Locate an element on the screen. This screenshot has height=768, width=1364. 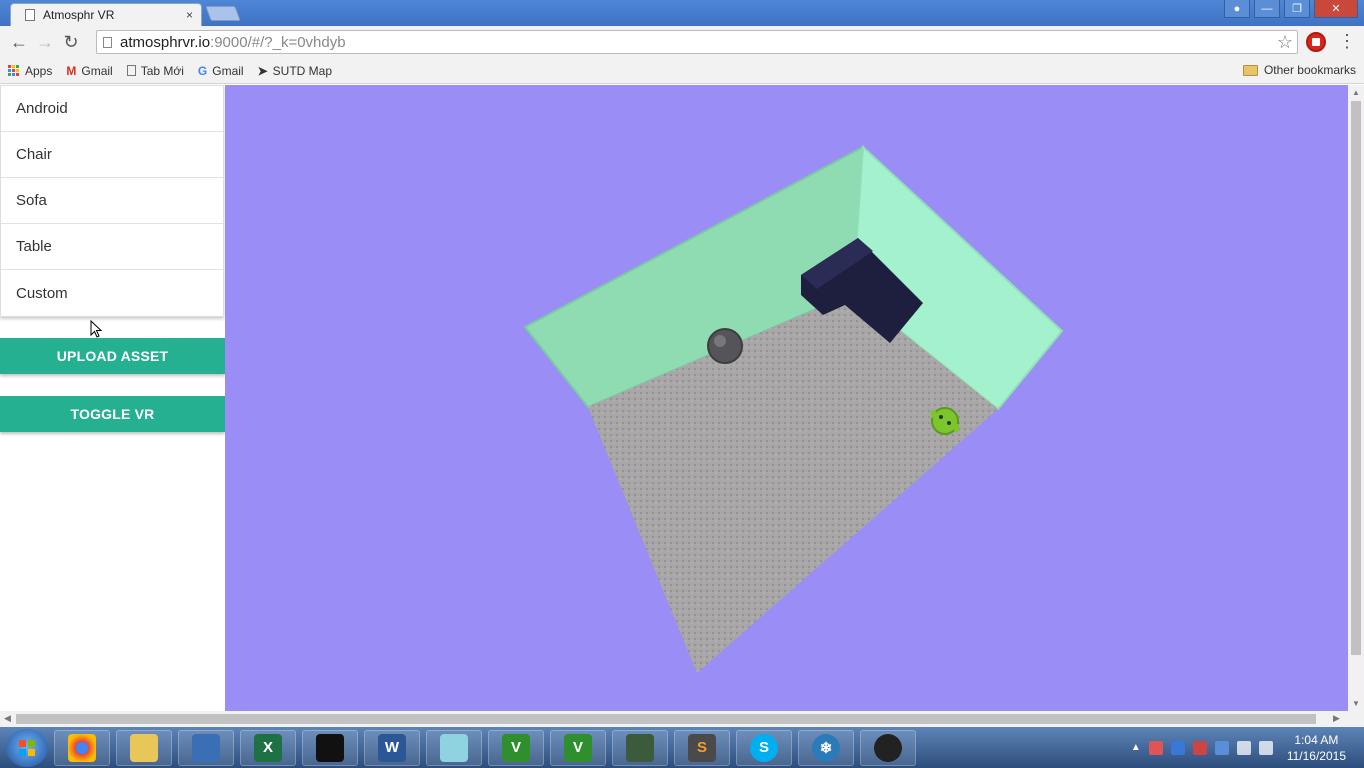
asset-item-custom: Custom is located at coordinates (112, 293).